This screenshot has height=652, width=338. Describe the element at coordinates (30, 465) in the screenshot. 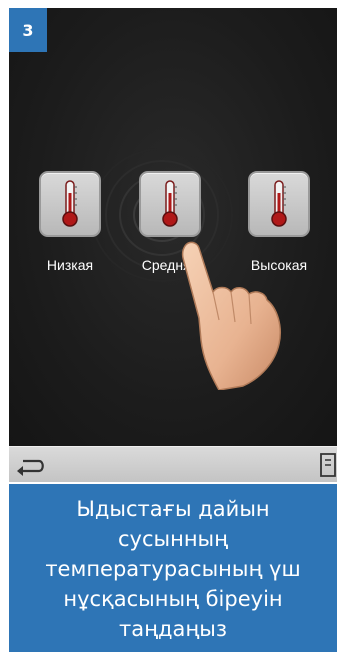

I see `back-arrow-icon` at that location.